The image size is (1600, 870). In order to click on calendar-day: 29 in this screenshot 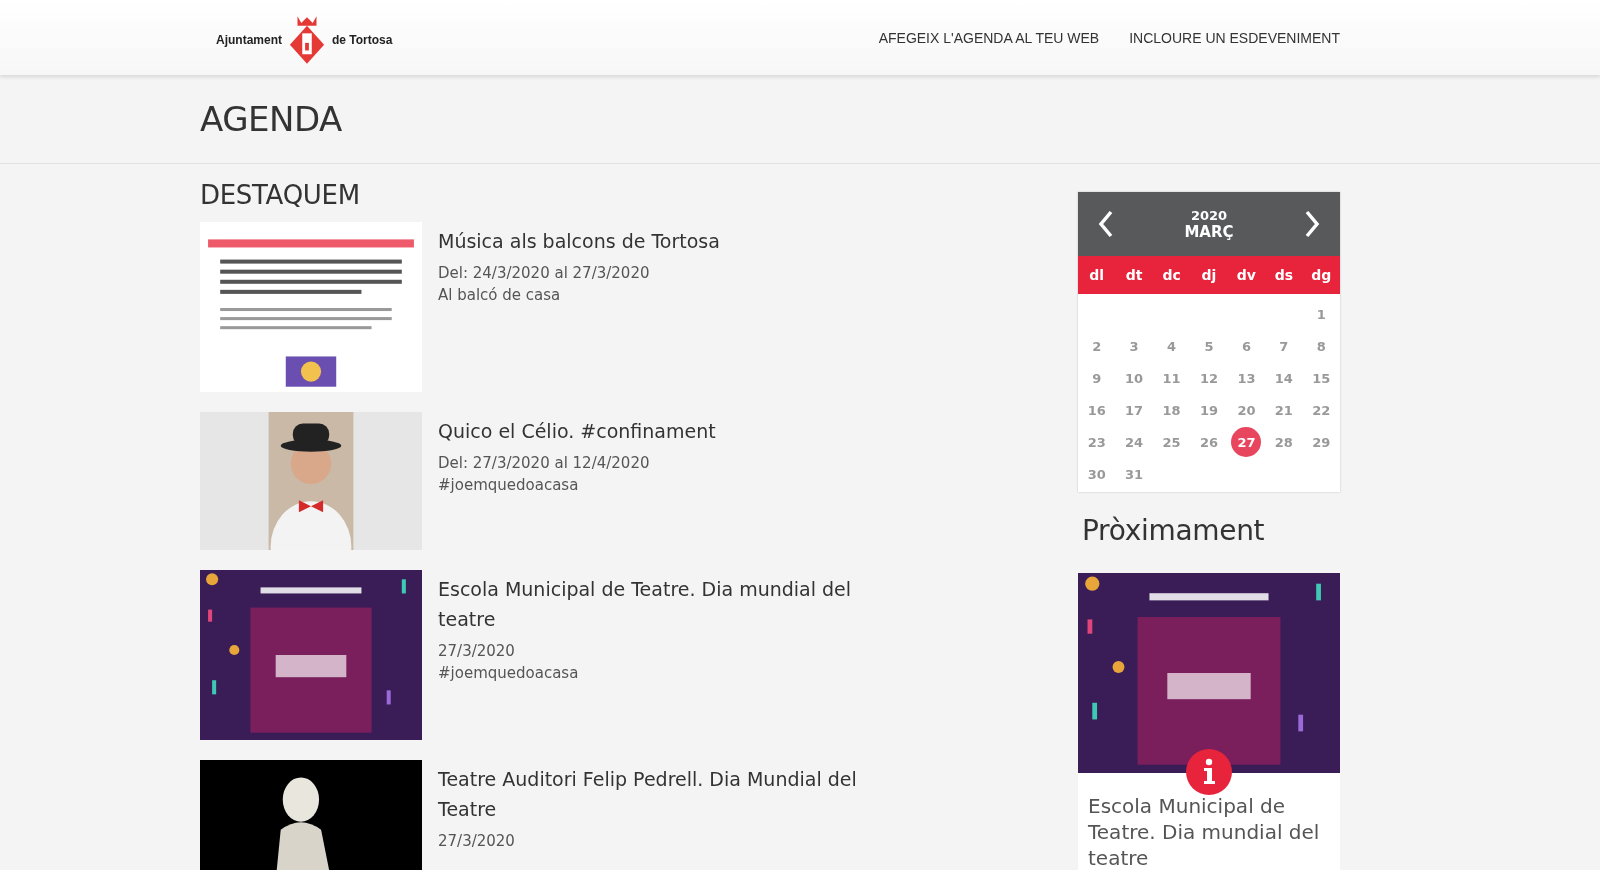, I will do `click(1321, 442)`.